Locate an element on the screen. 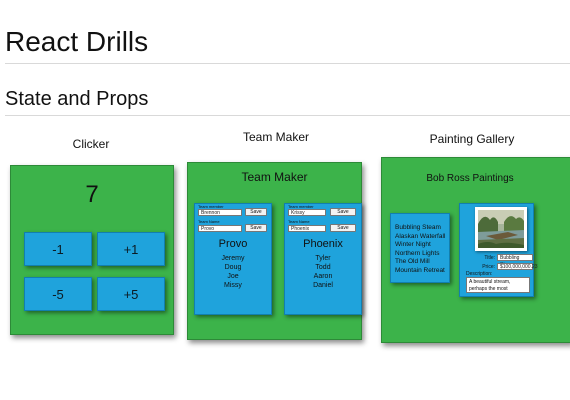 The image size is (570, 400). team-member-item: Missy is located at coordinates (233, 285).